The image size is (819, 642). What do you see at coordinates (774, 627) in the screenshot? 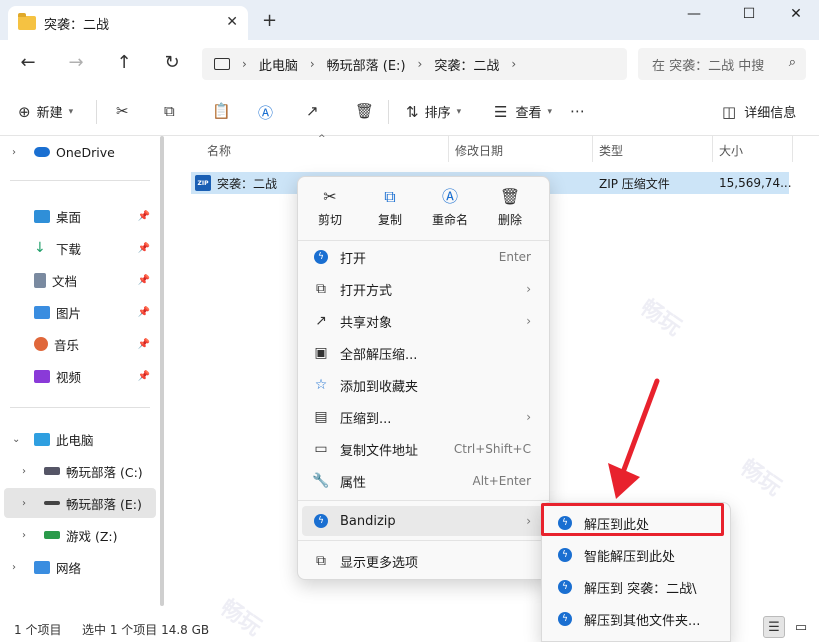
I see `details-view-icon: ☰` at bounding box center [774, 627].